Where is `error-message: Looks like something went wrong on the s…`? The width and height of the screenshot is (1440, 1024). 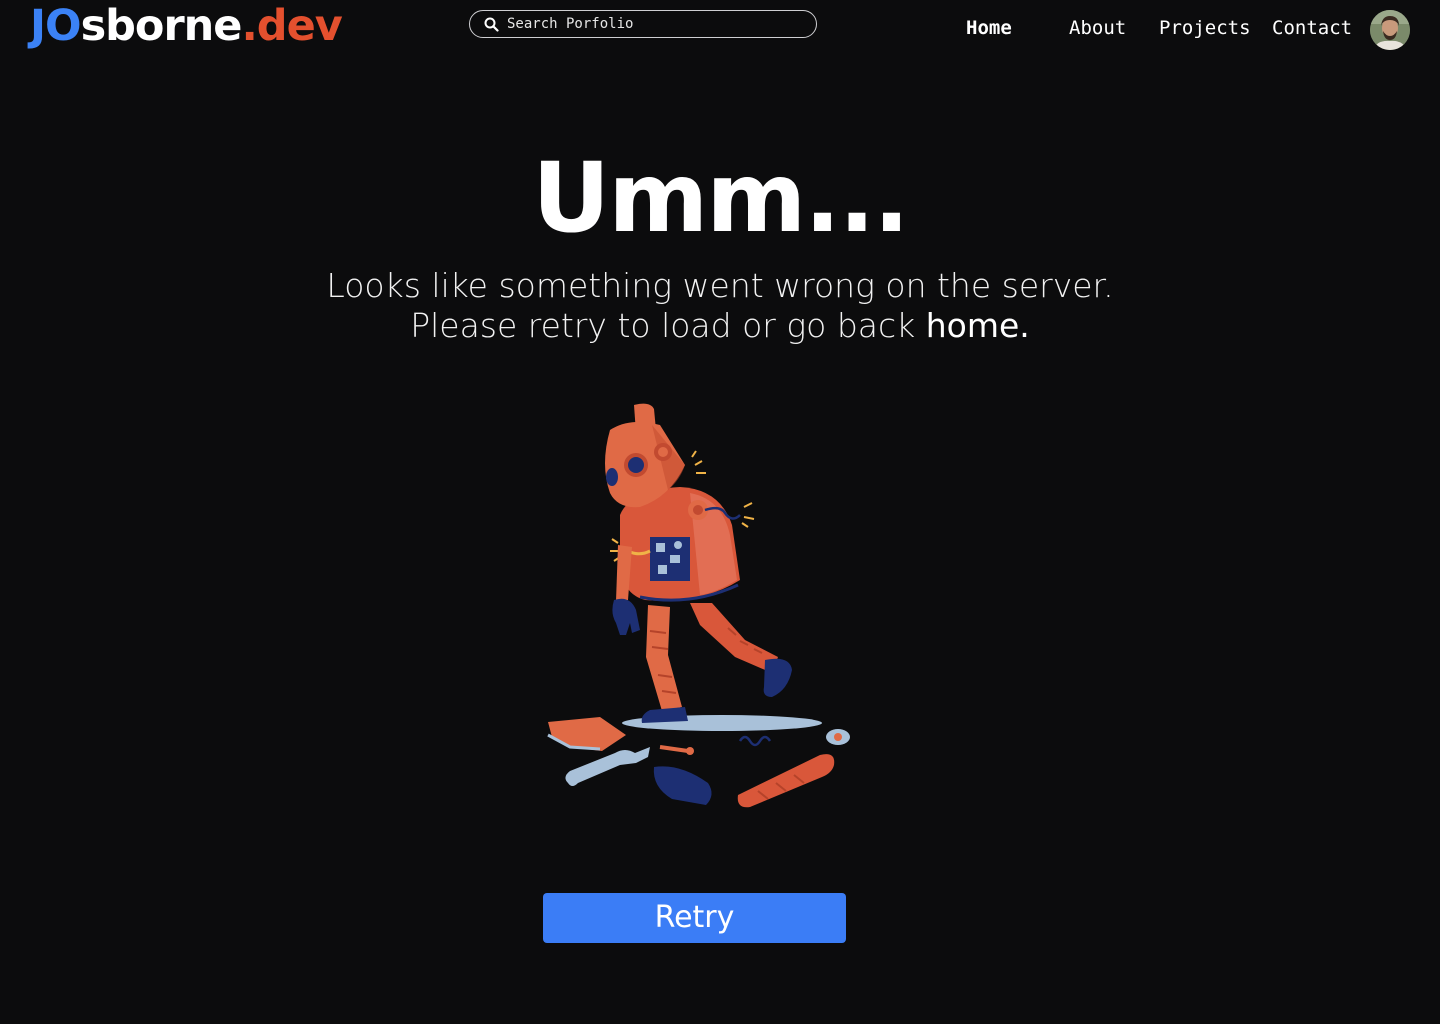
error-message: Looks like something went wrong on the s… is located at coordinates (720, 306).